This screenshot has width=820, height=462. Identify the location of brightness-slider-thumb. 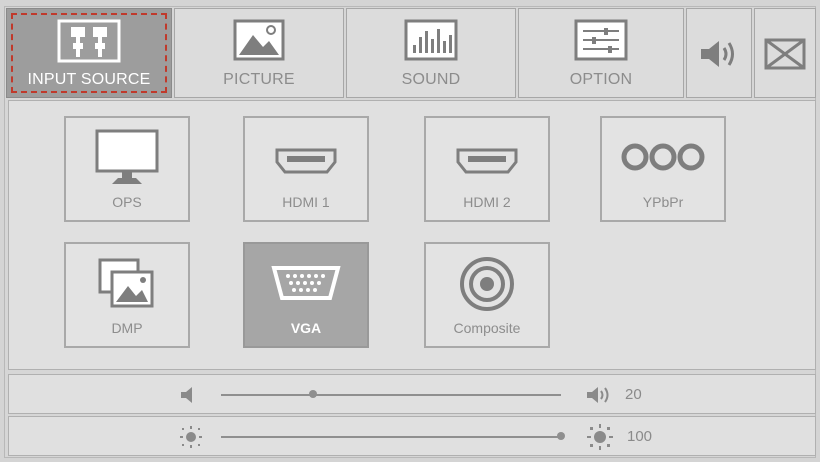
(561, 436).